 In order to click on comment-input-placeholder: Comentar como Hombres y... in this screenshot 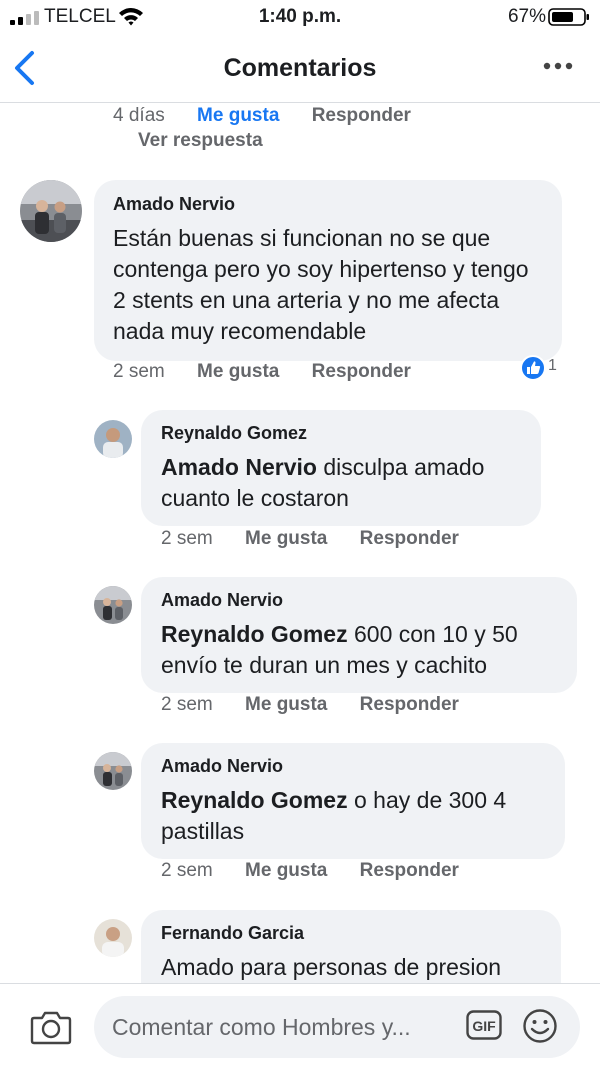, I will do `click(261, 1027)`.